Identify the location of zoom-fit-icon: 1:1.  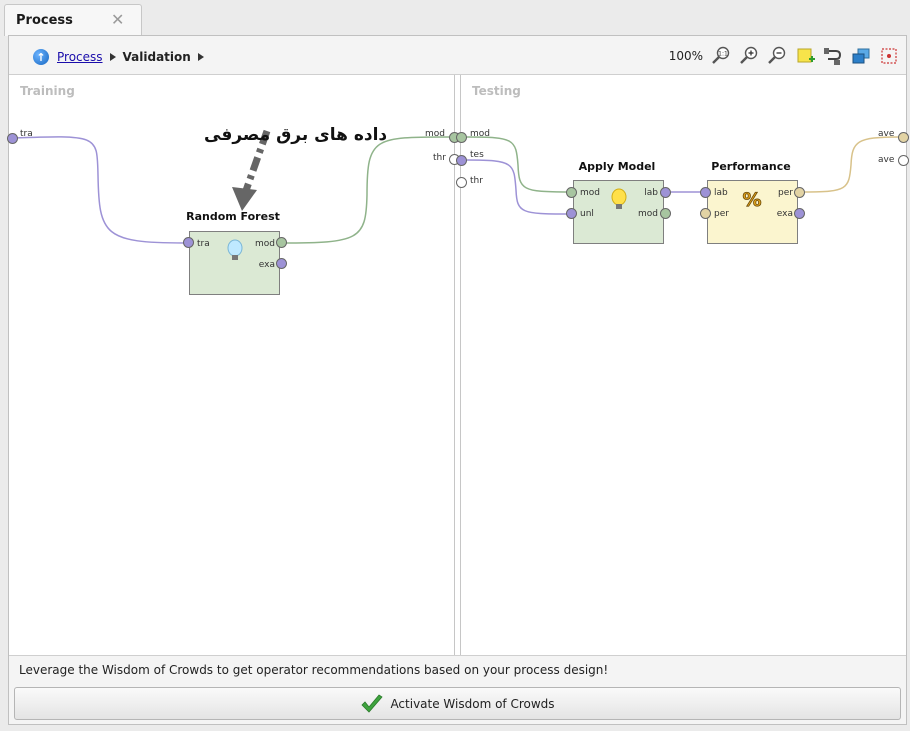
(721, 56).